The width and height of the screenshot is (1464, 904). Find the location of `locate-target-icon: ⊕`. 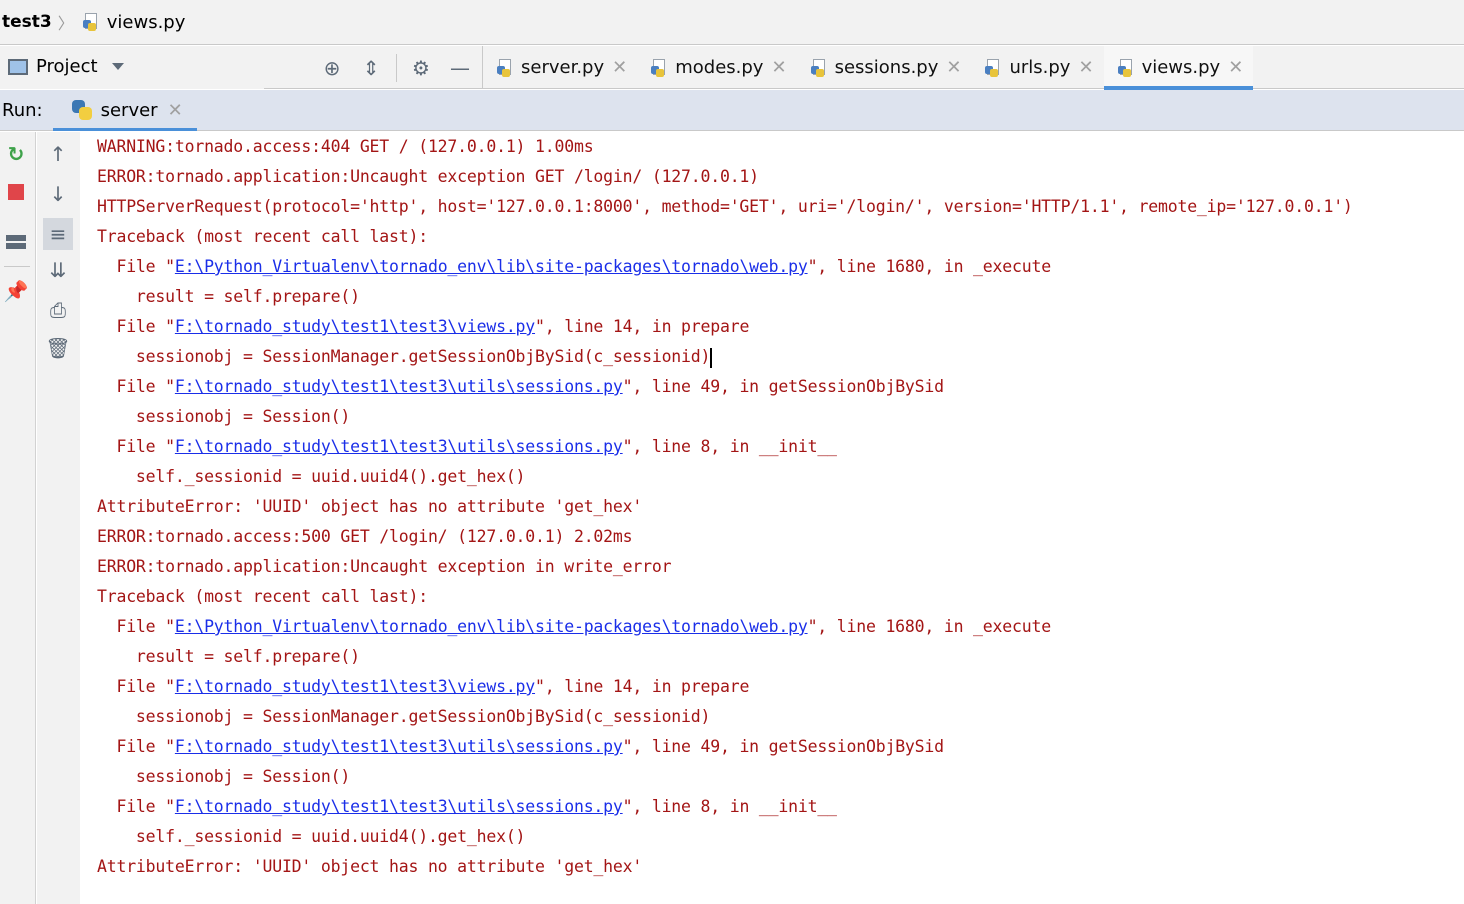

locate-target-icon: ⊕ is located at coordinates (332, 68).